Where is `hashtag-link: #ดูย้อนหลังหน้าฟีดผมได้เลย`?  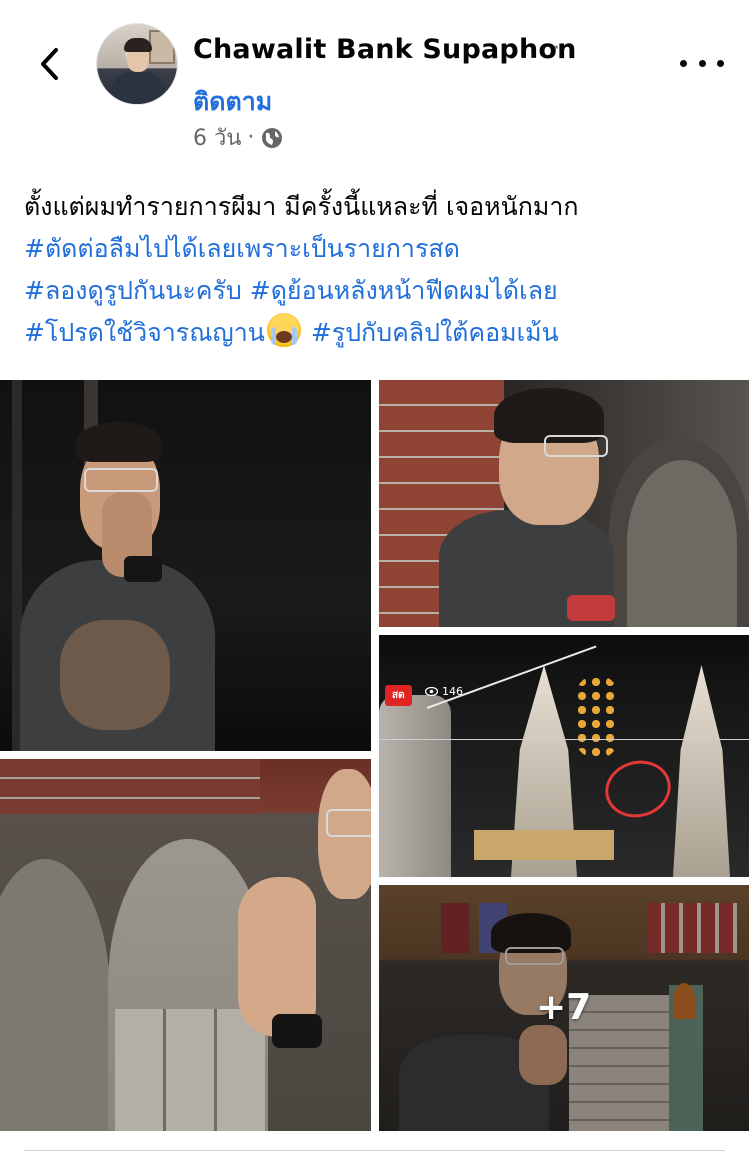 hashtag-link: #ดูย้อนหลังหน้าฟีดผมได้เลย is located at coordinates (404, 290).